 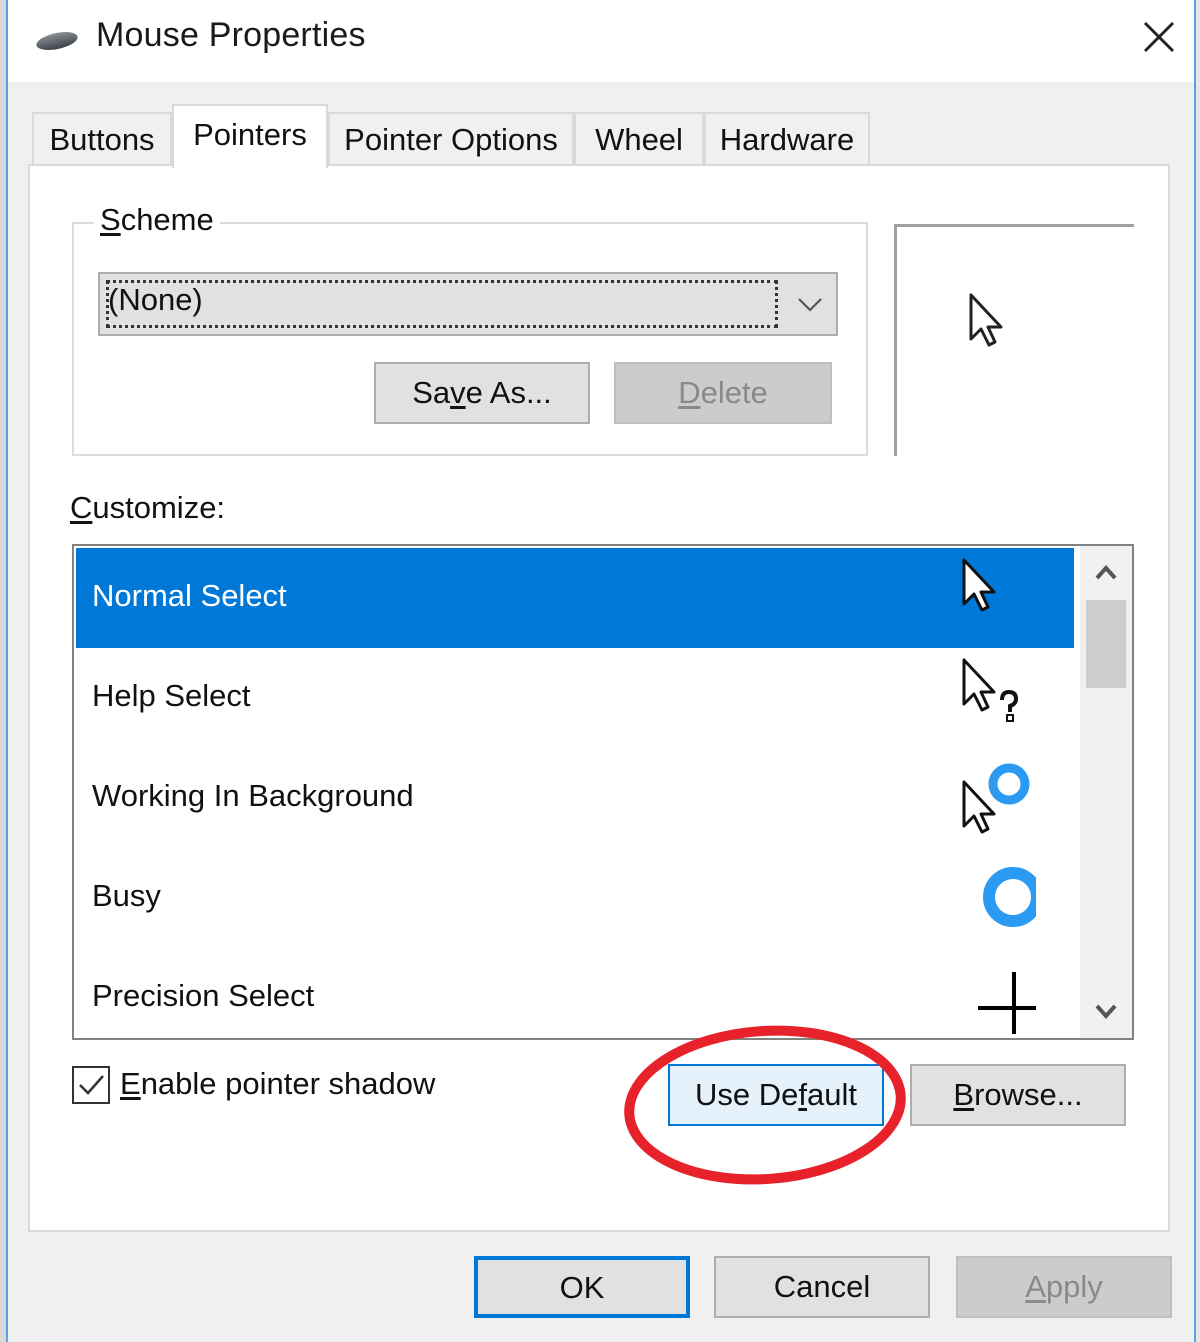 What do you see at coordinates (1064, 1287) in the screenshot?
I see `apply-button: Apply` at bounding box center [1064, 1287].